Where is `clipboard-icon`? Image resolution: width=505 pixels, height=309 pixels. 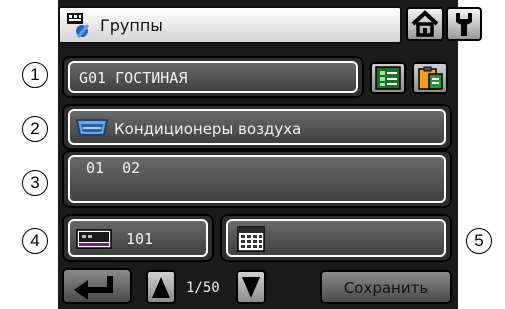 clipboard-icon is located at coordinates (430, 78).